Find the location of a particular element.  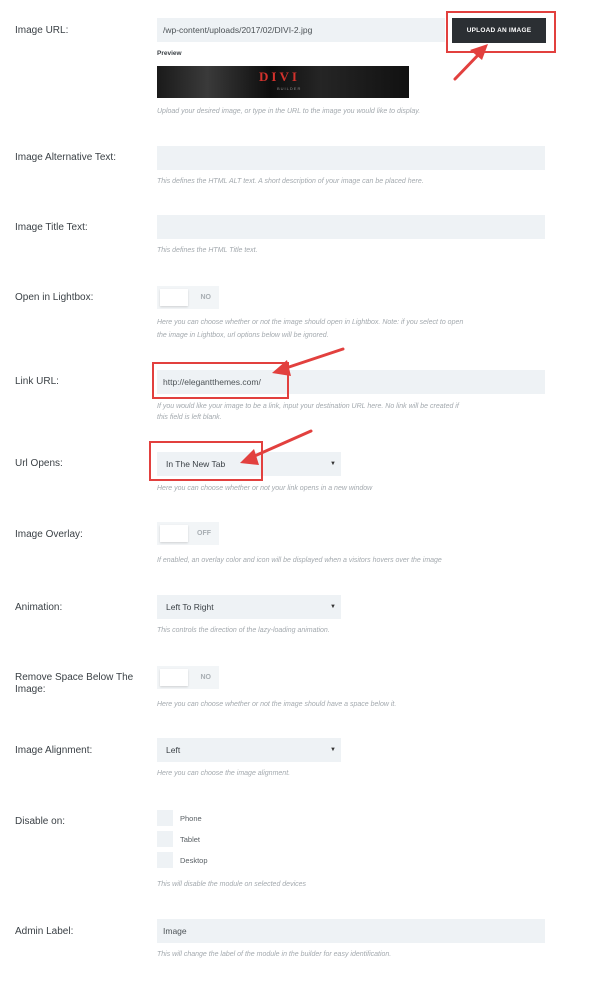

url-opens-label: Url Opens: is located at coordinates (39, 463).